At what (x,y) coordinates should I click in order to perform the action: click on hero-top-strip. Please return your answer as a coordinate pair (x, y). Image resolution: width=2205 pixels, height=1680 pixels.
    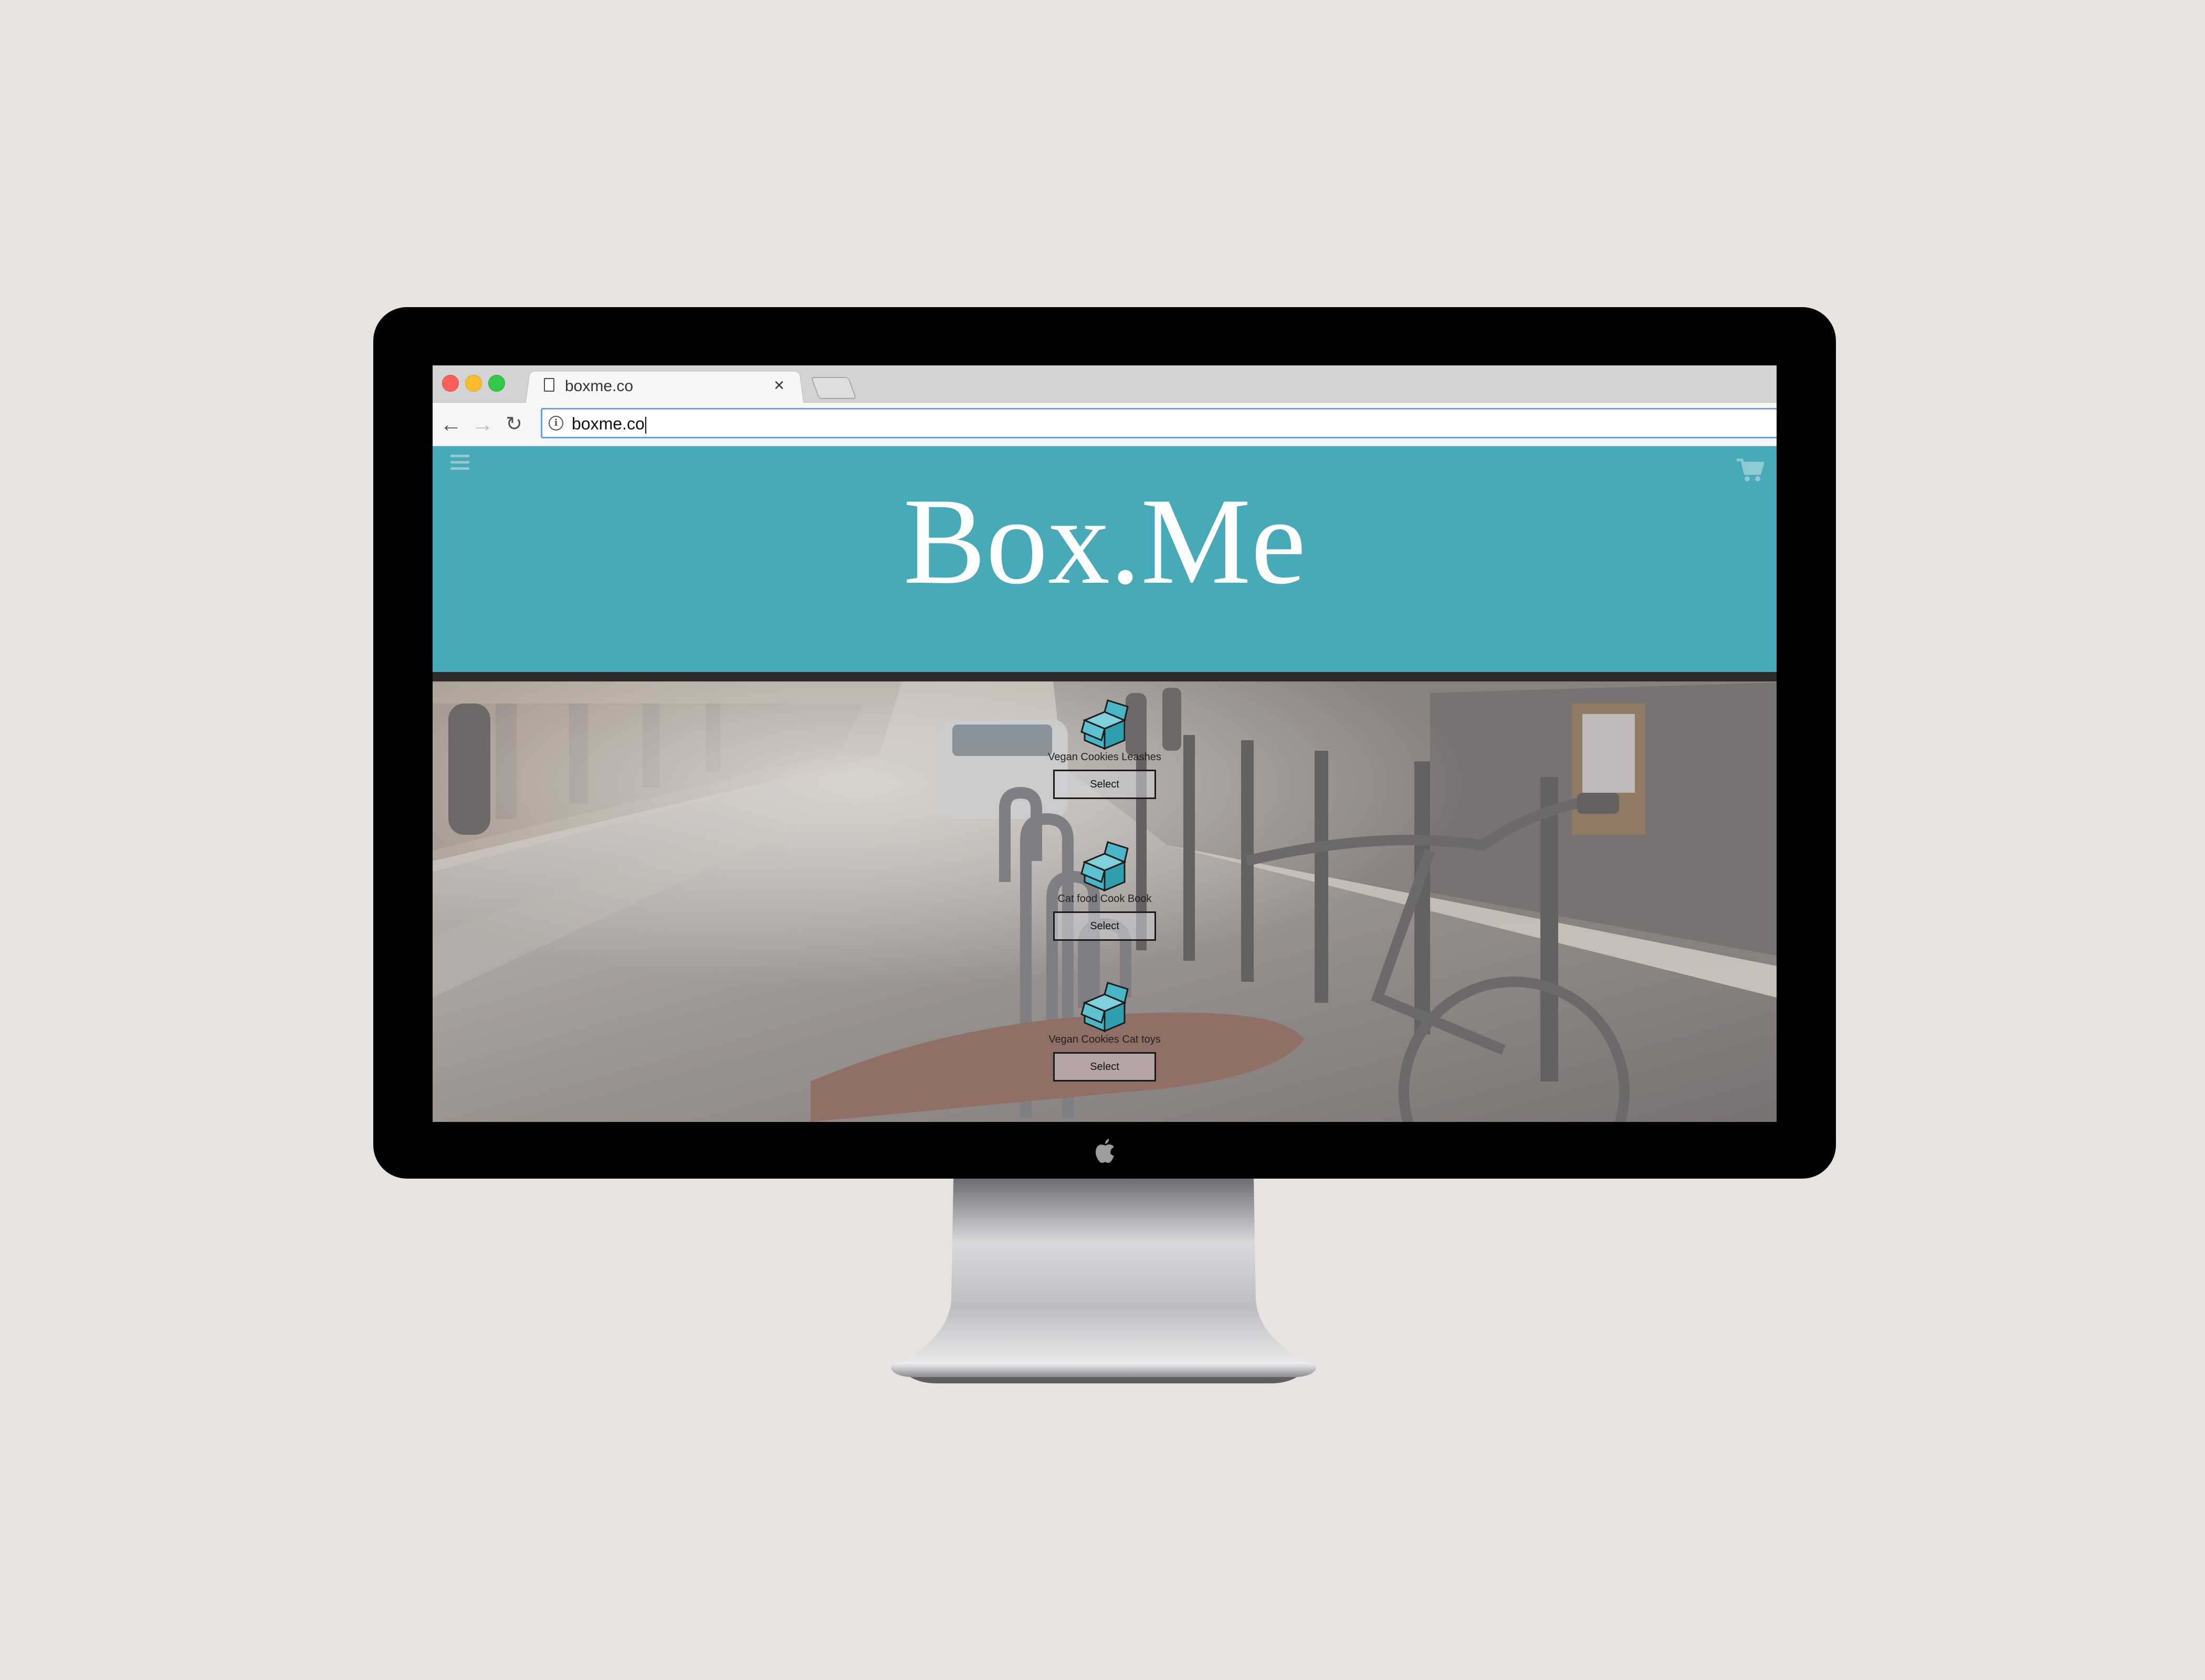
    Looking at the image, I should click on (1105, 676).